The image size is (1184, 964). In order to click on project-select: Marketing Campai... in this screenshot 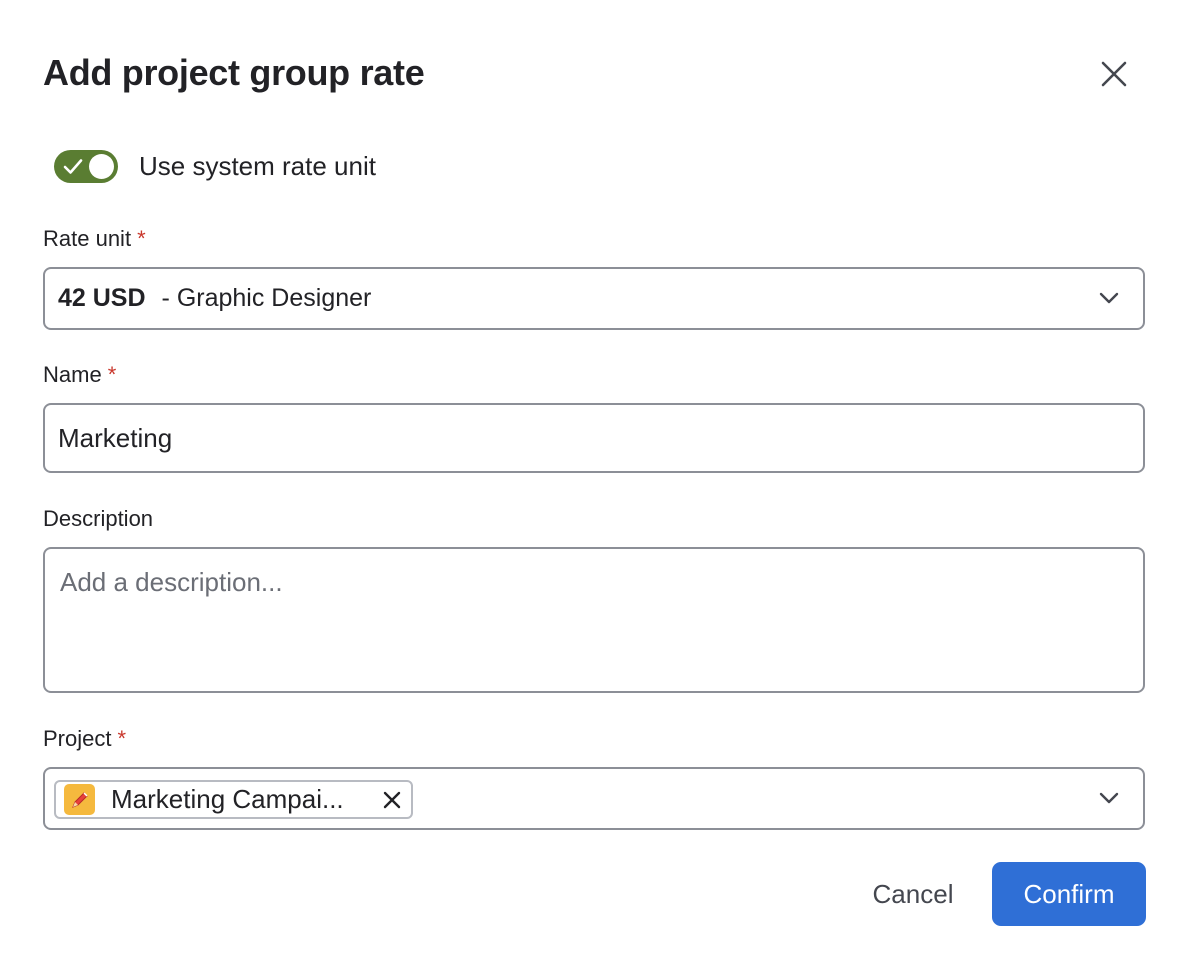, I will do `click(594, 798)`.